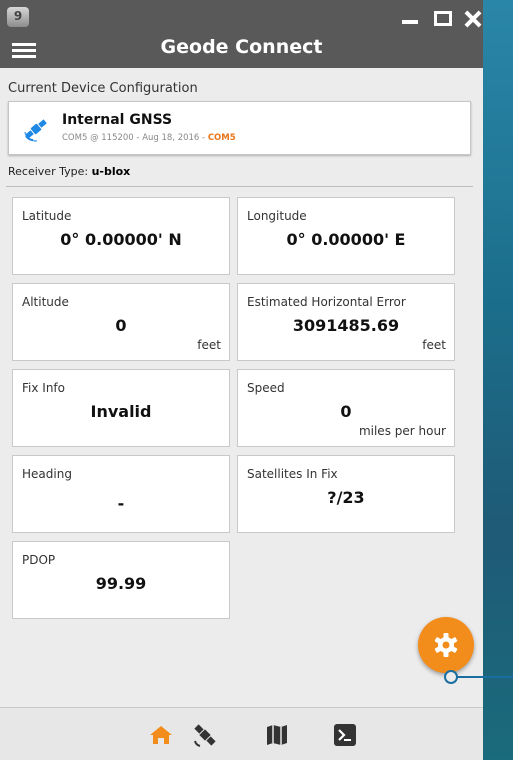  I want to click on pdop-tile: PDOP 99.99, so click(121, 580).